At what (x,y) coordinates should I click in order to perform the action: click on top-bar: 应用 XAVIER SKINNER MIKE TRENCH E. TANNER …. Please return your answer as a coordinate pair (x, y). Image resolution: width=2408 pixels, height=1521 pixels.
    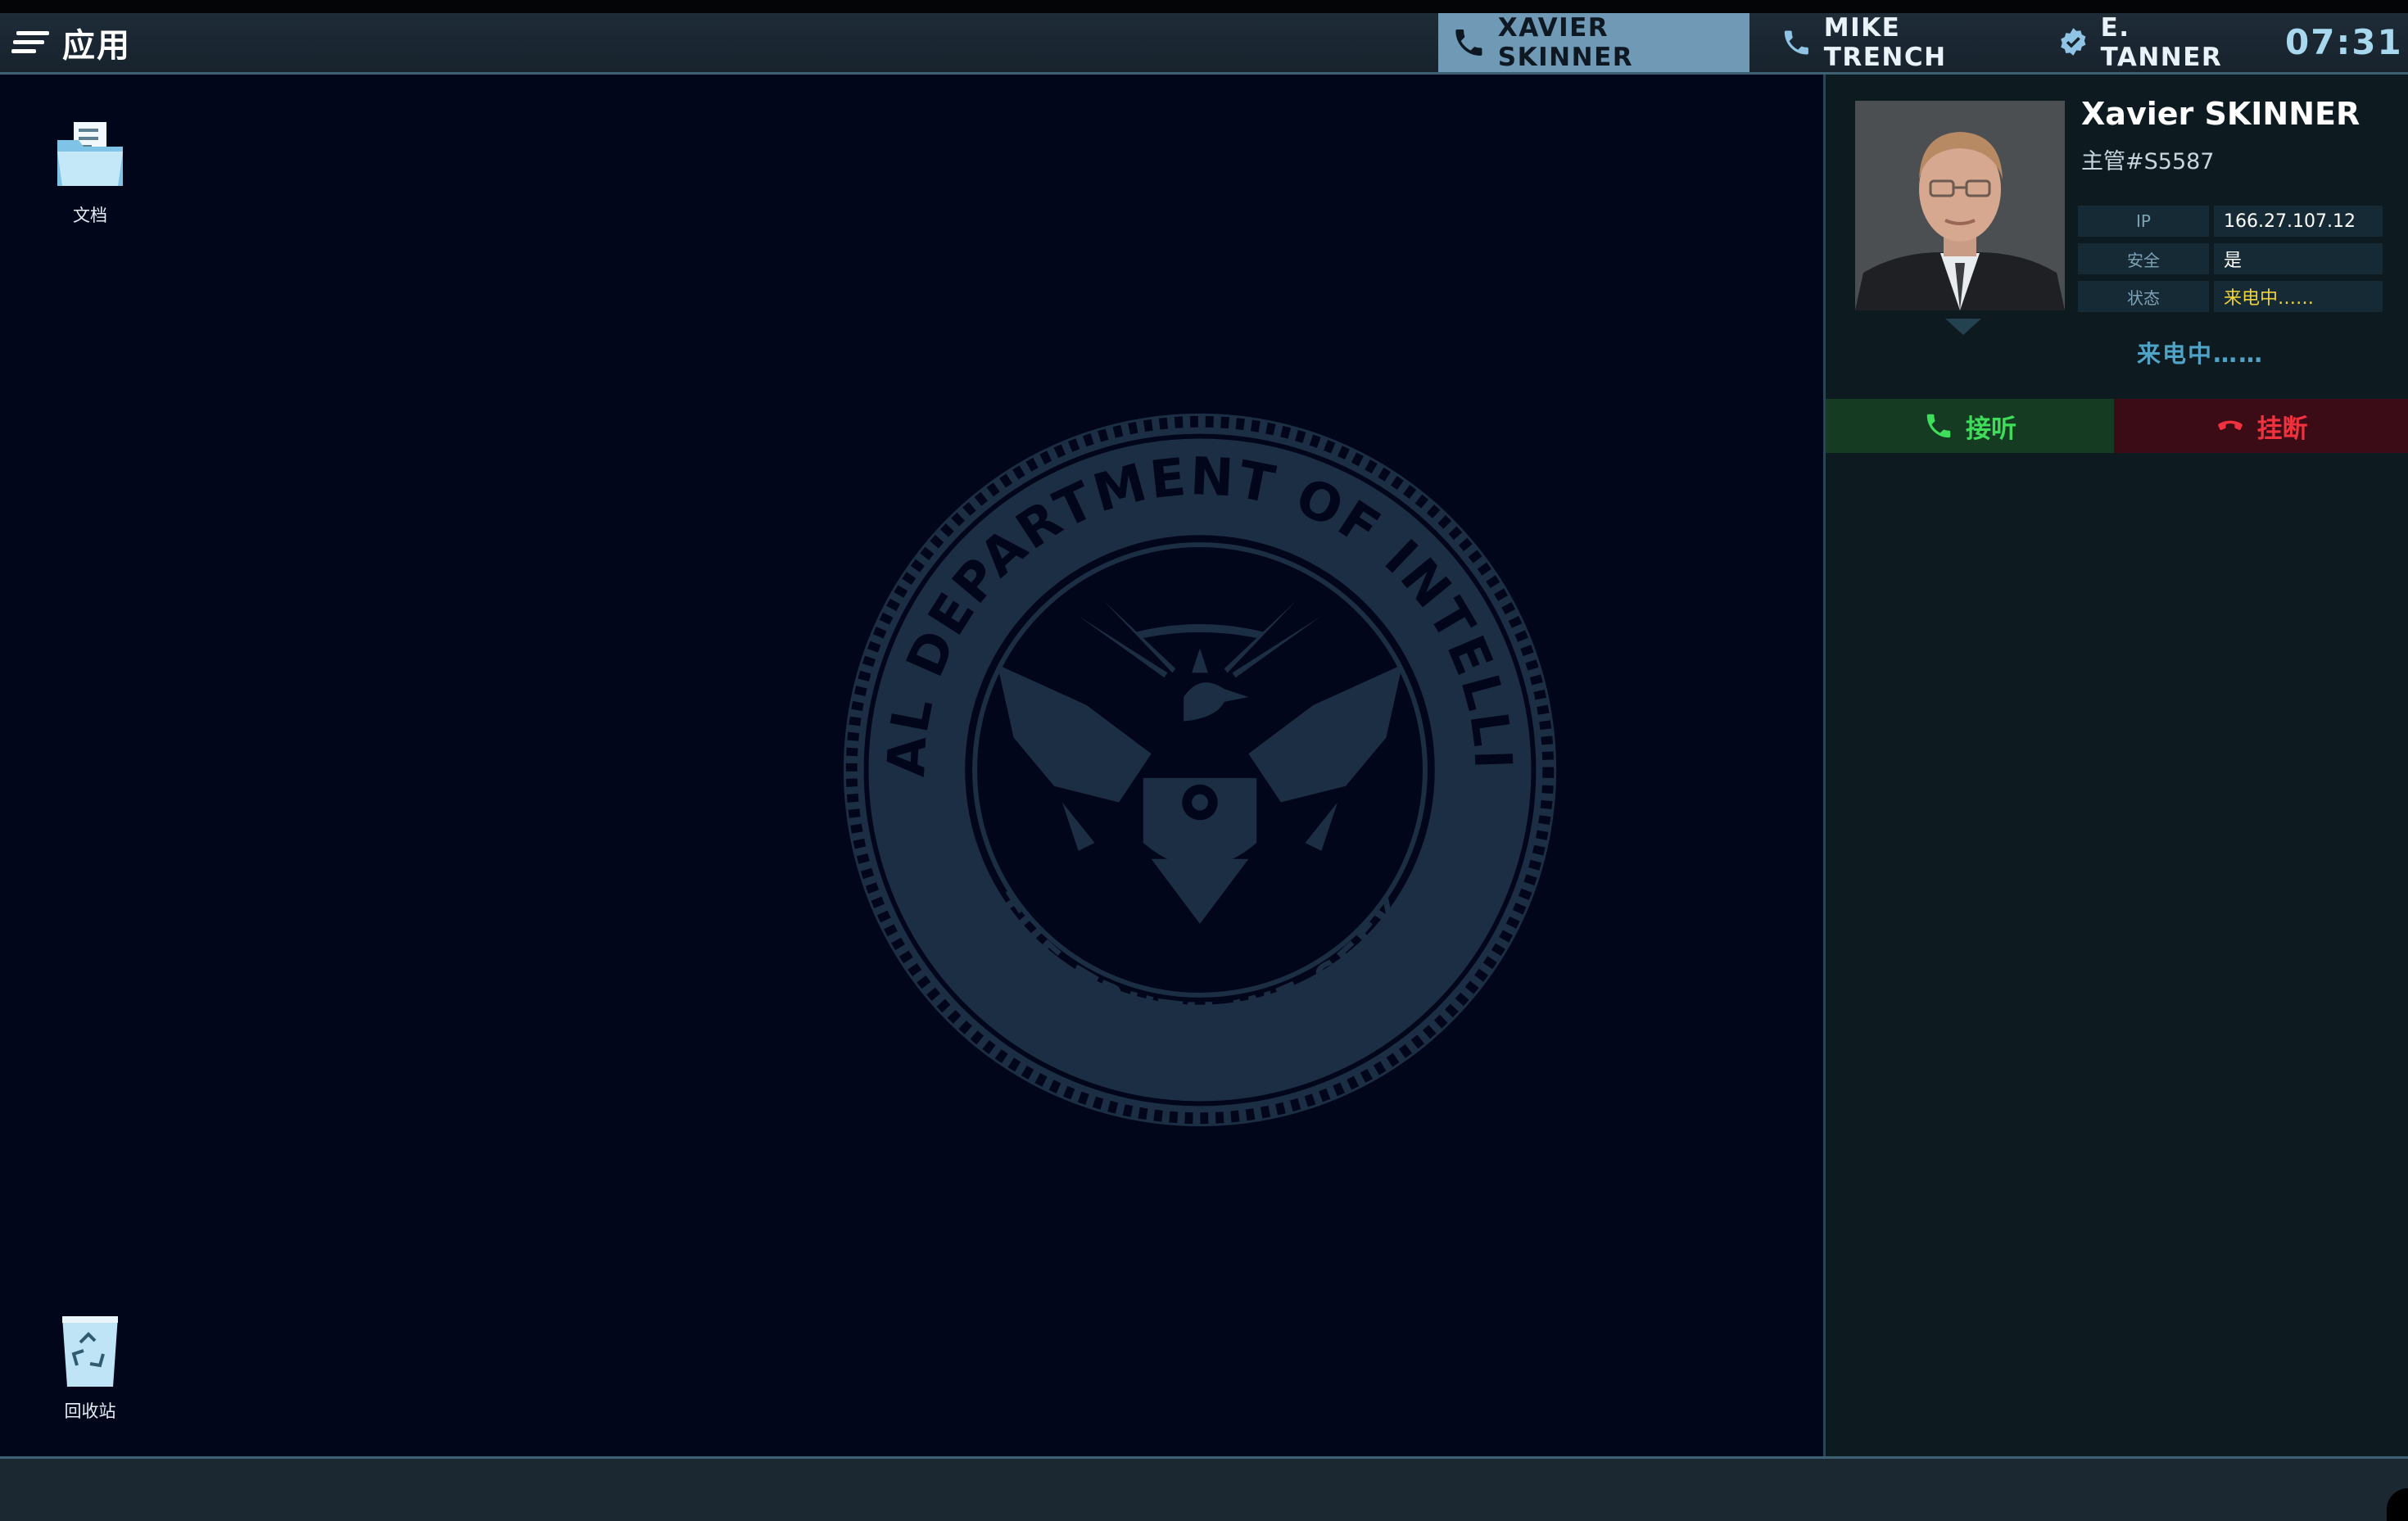
    Looking at the image, I should click on (1204, 44).